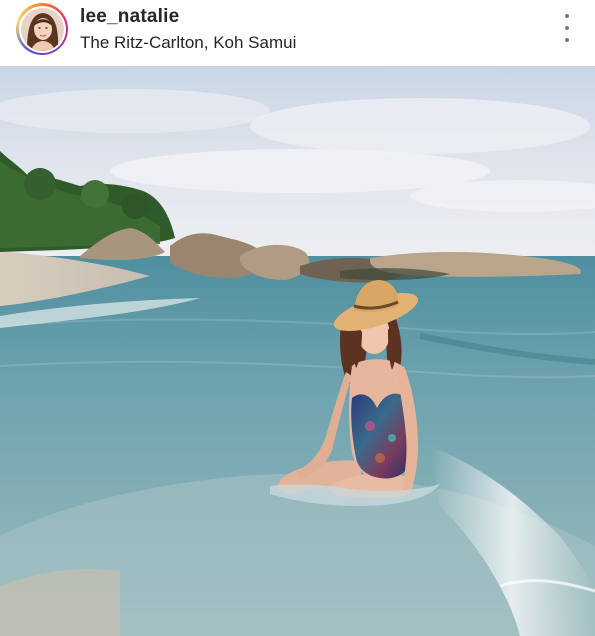  I want to click on avatar, so click(42, 29).